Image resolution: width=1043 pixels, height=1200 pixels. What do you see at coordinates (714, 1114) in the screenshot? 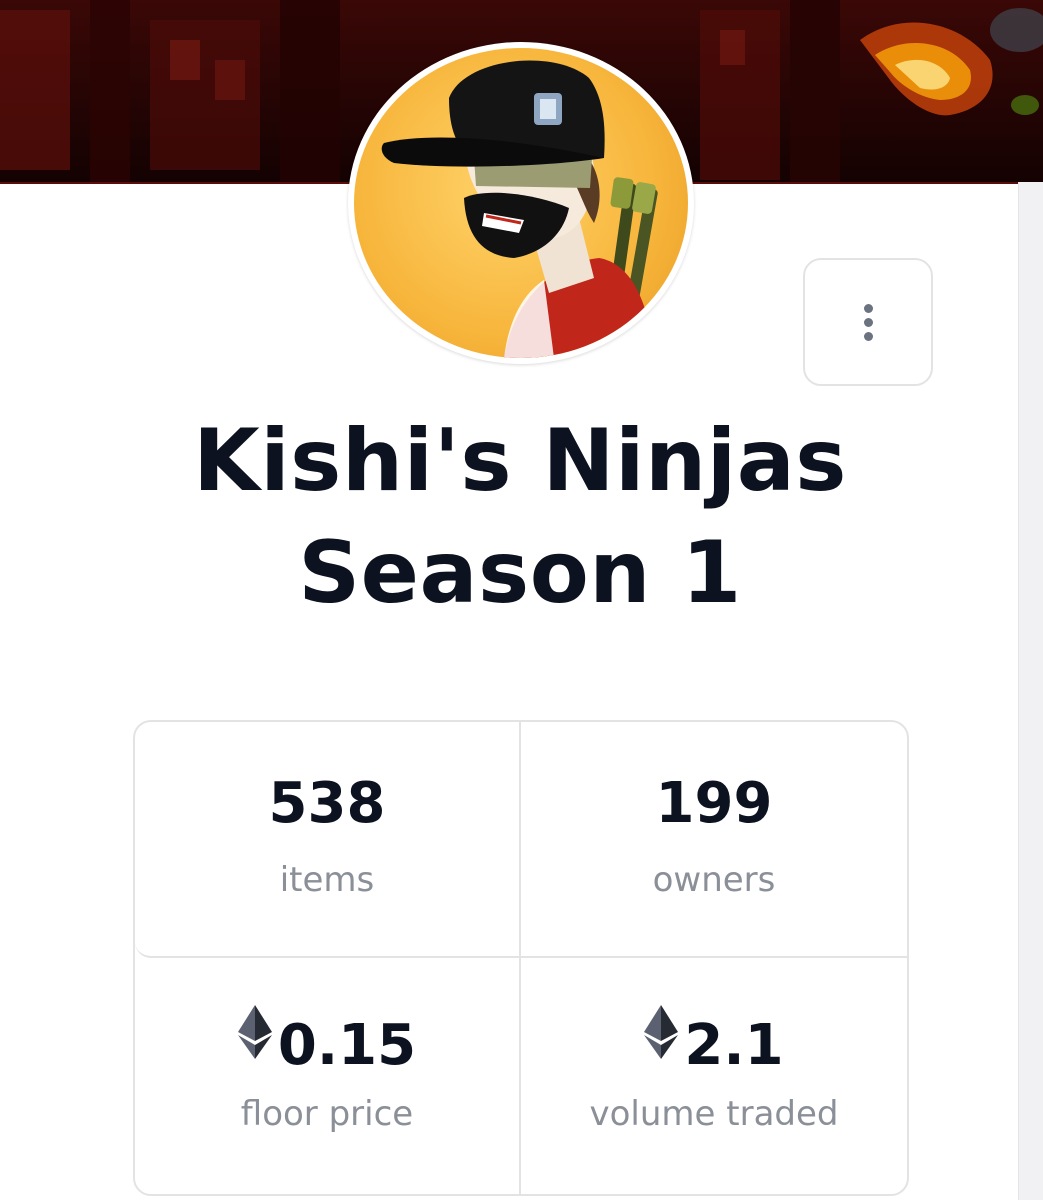
I see `stat-volume-traded-label: volume traded` at bounding box center [714, 1114].